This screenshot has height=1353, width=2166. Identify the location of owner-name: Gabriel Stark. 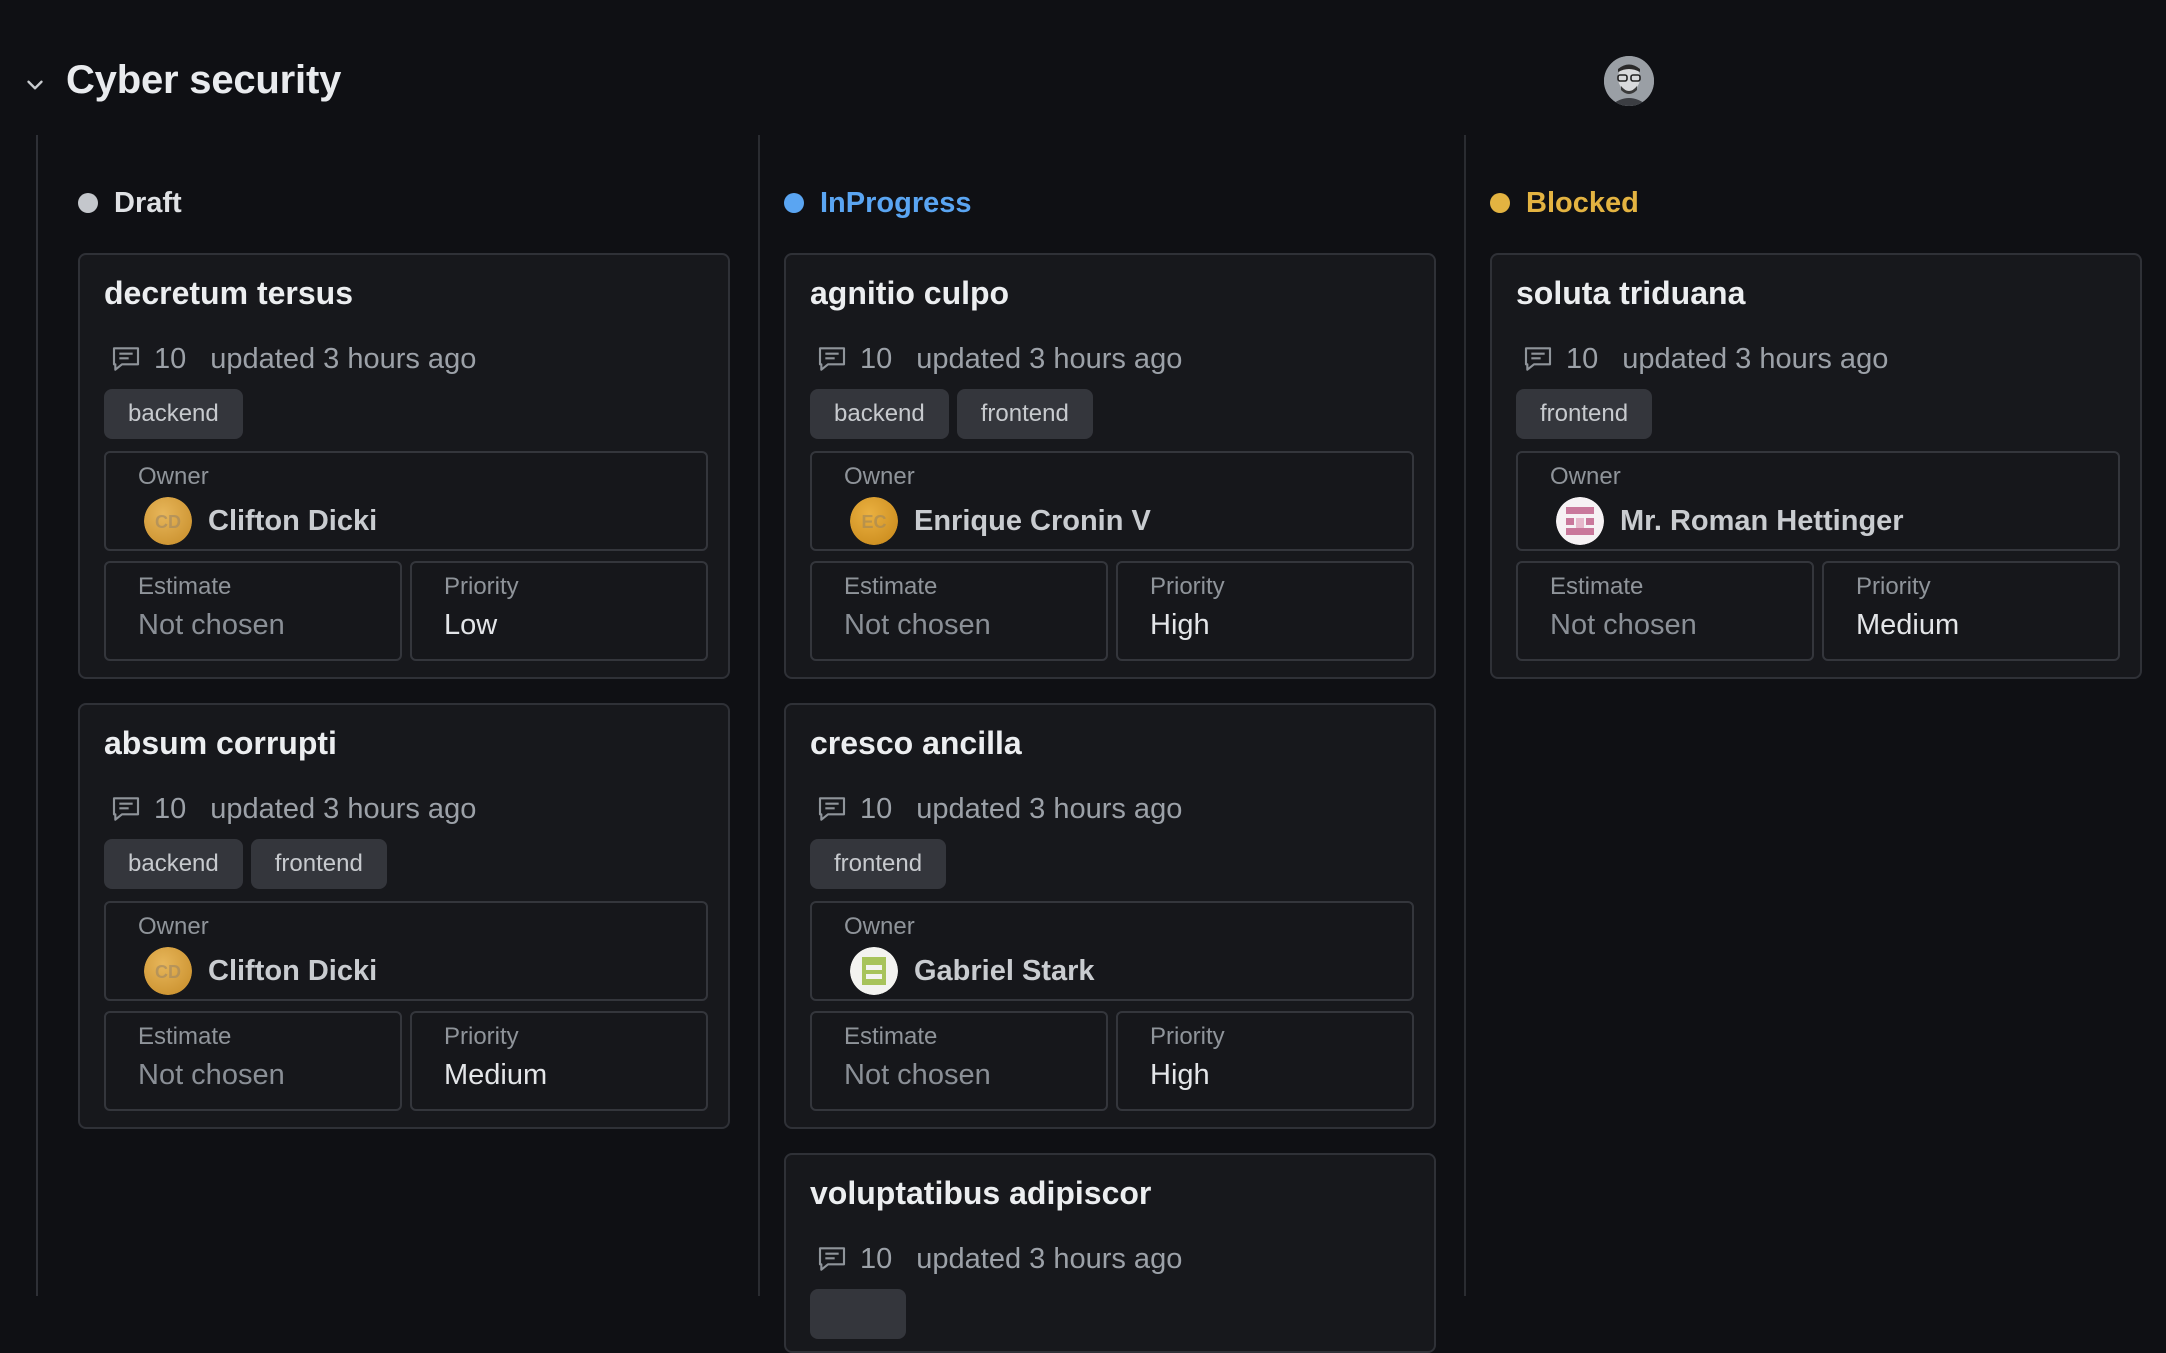
(1004, 970).